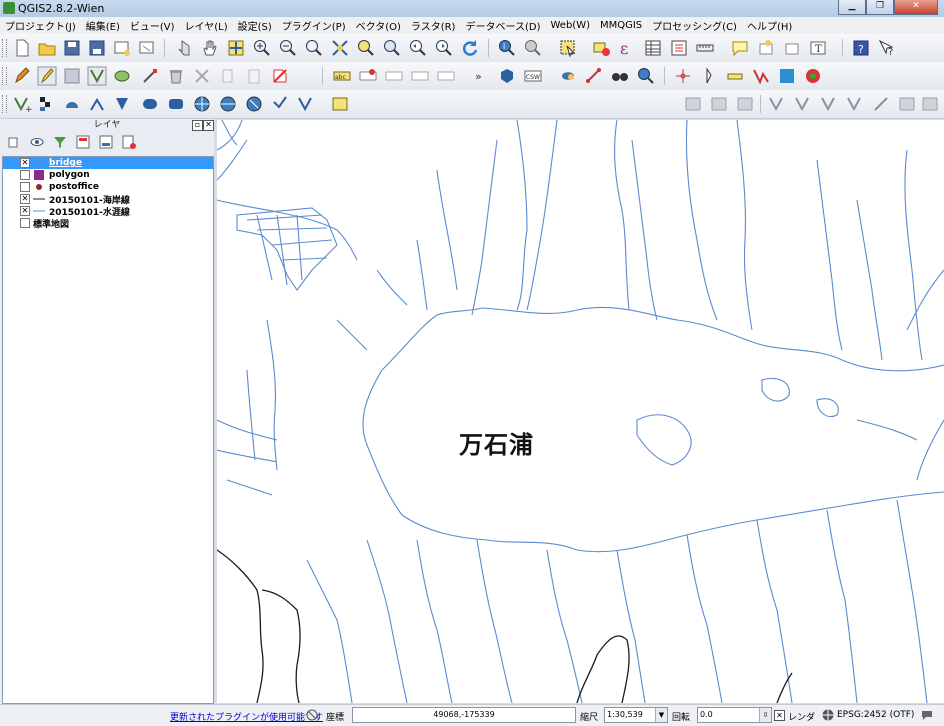 The image size is (944, 726). Describe the element at coordinates (228, 104) in the screenshot. I see `add-wcs-layer-icon` at that location.